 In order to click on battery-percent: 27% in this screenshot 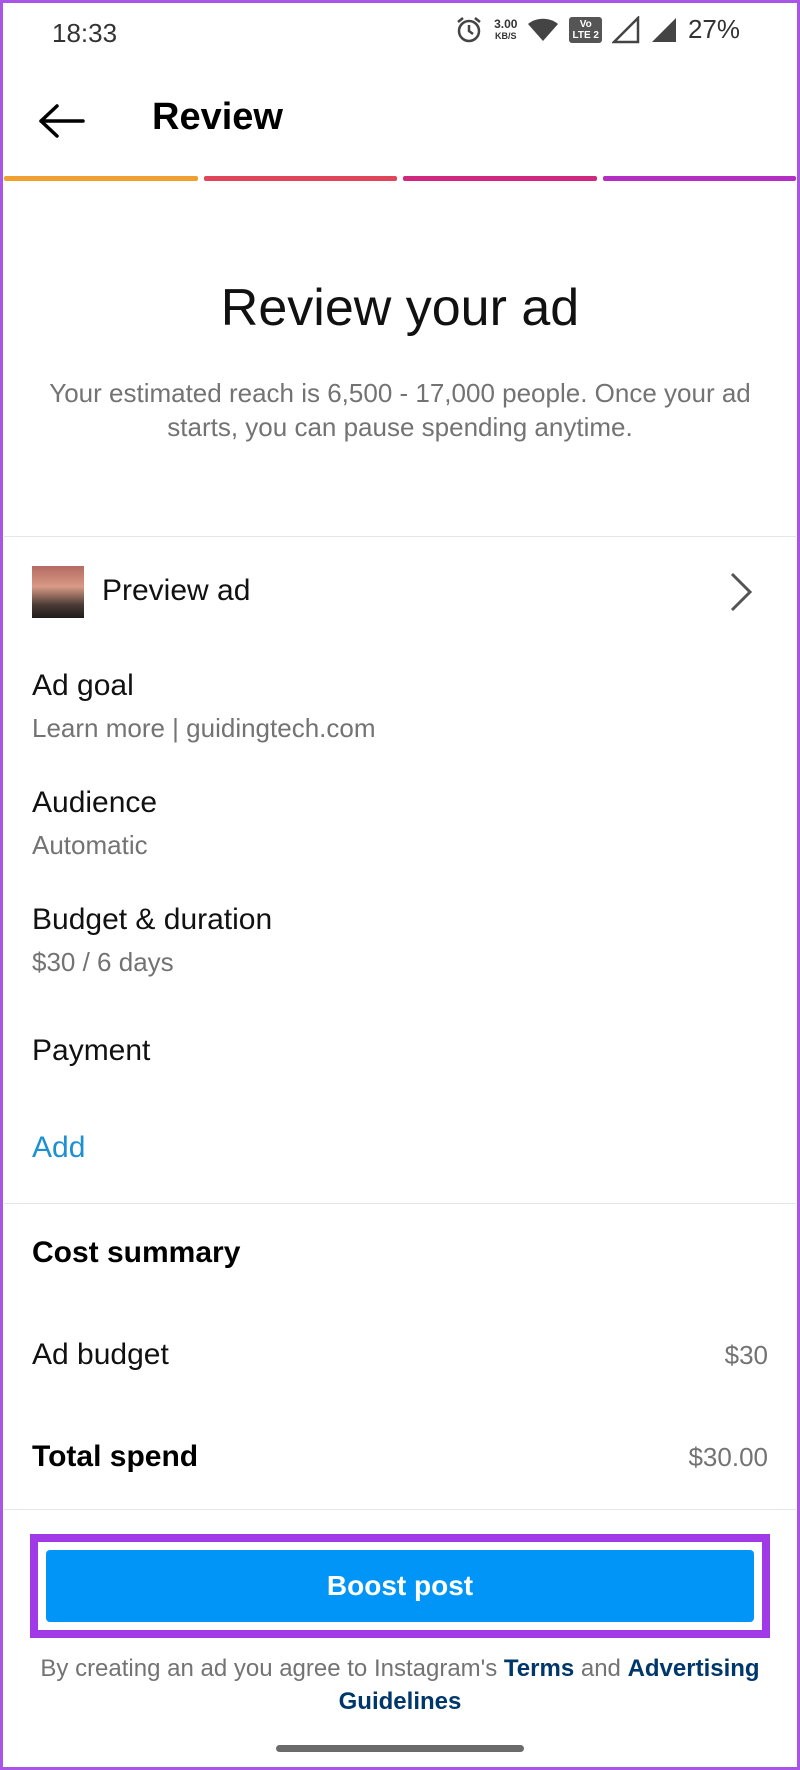, I will do `click(713, 29)`.